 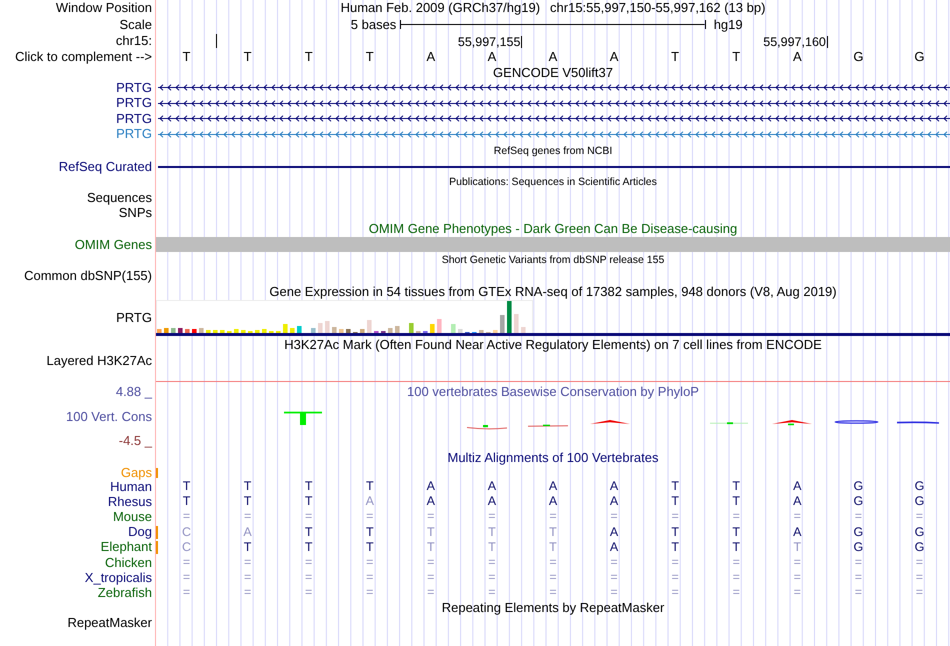 I want to click on track-title: GENCODE V50lift37, so click(x=553, y=73).